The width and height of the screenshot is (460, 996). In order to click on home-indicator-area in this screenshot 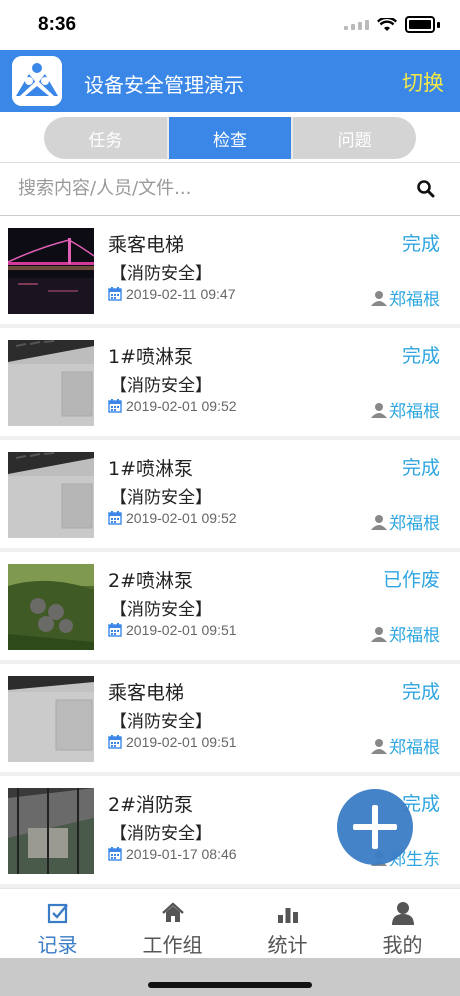, I will do `click(230, 977)`.